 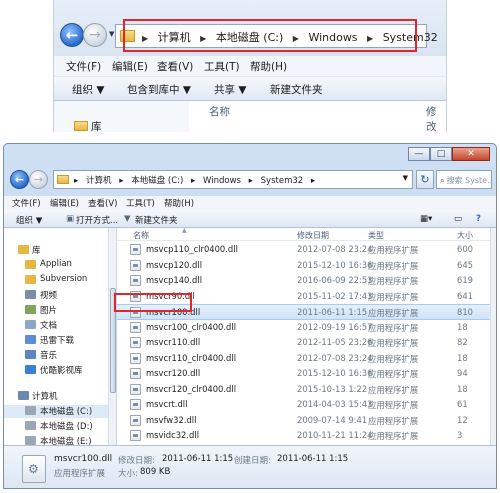 I want to click on table-row: msvcr110.dll 2012-11-05 23:26 应用程序扩展 82, so click(x=306, y=343).